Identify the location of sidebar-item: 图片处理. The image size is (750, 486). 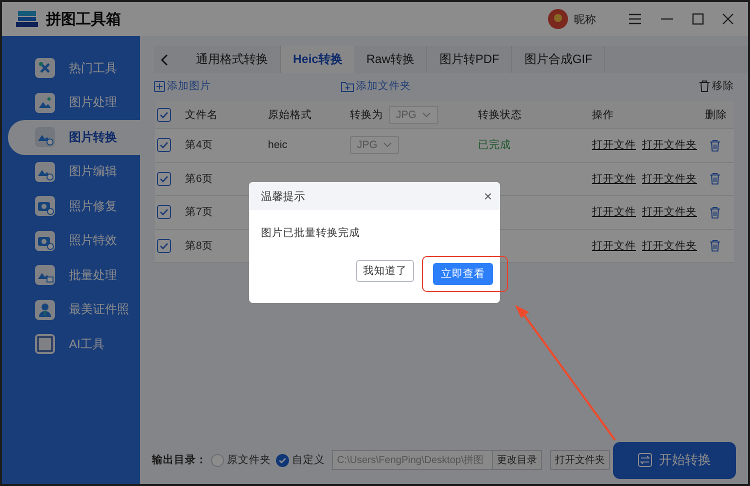
(74, 103).